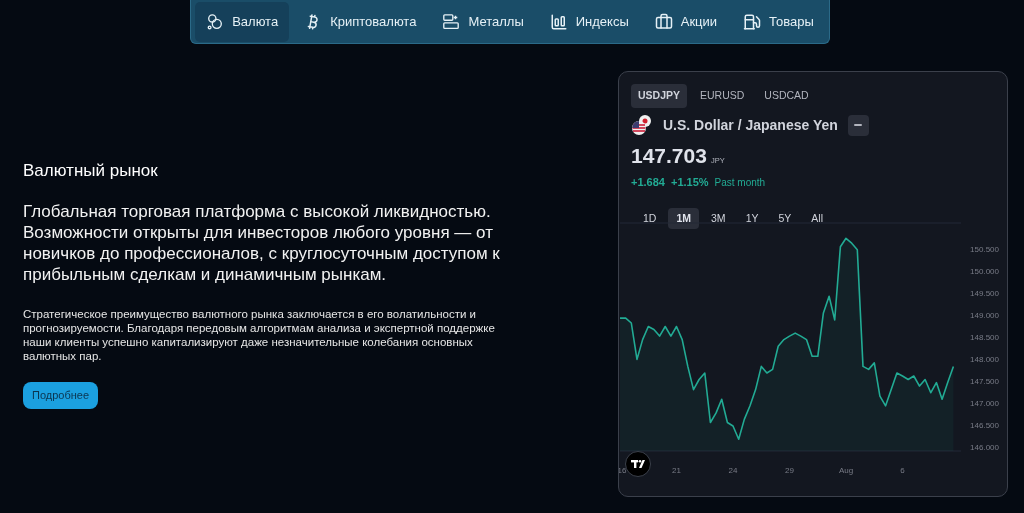 This screenshot has width=1024, height=513. Describe the element at coordinates (360, 21) in the screenshot. I see `category-tab: Криптовалюта` at that location.